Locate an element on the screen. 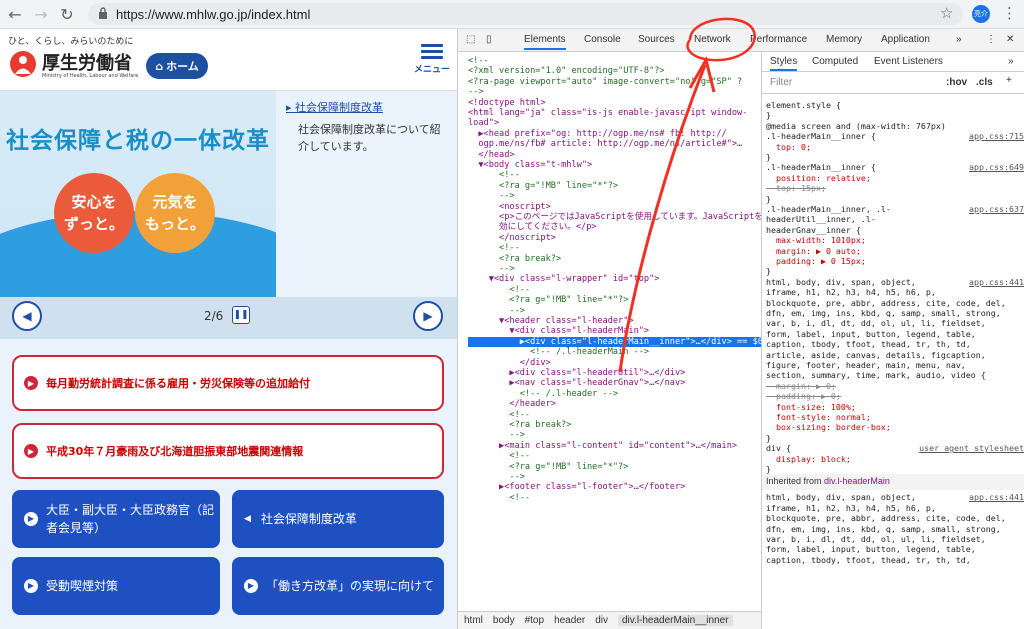  device-toolbar-icon: ▯ is located at coordinates (489, 39).